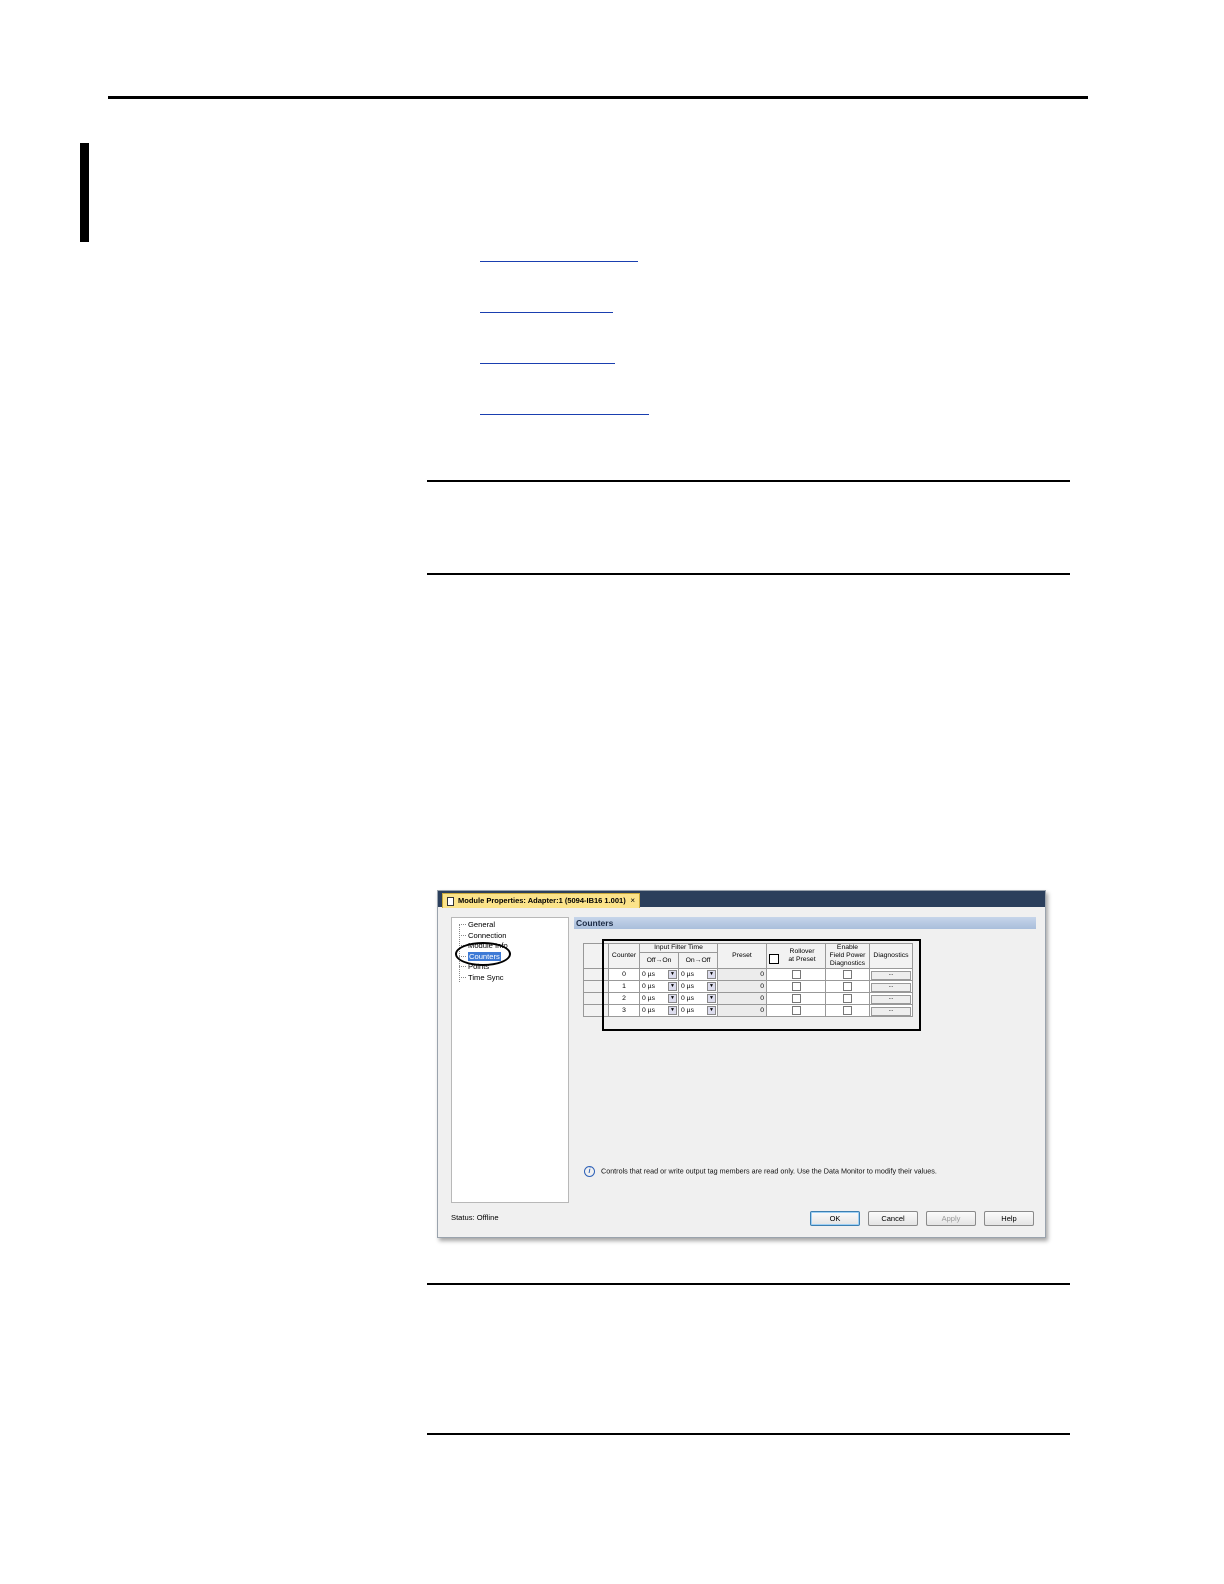 This screenshot has width=1224, height=1584. Describe the element at coordinates (748, 574) in the screenshot. I see `note-bottom-rule` at that location.